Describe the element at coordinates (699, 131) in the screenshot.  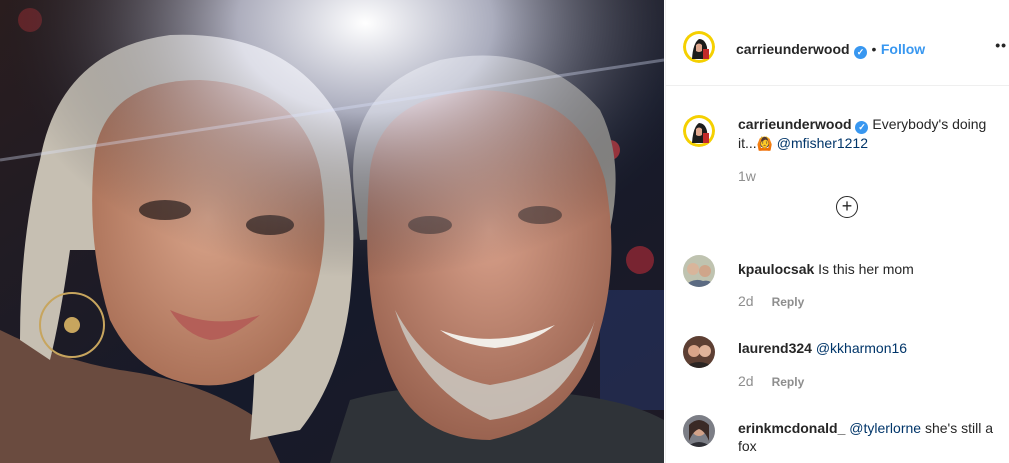
I see `caption-avatar` at that location.